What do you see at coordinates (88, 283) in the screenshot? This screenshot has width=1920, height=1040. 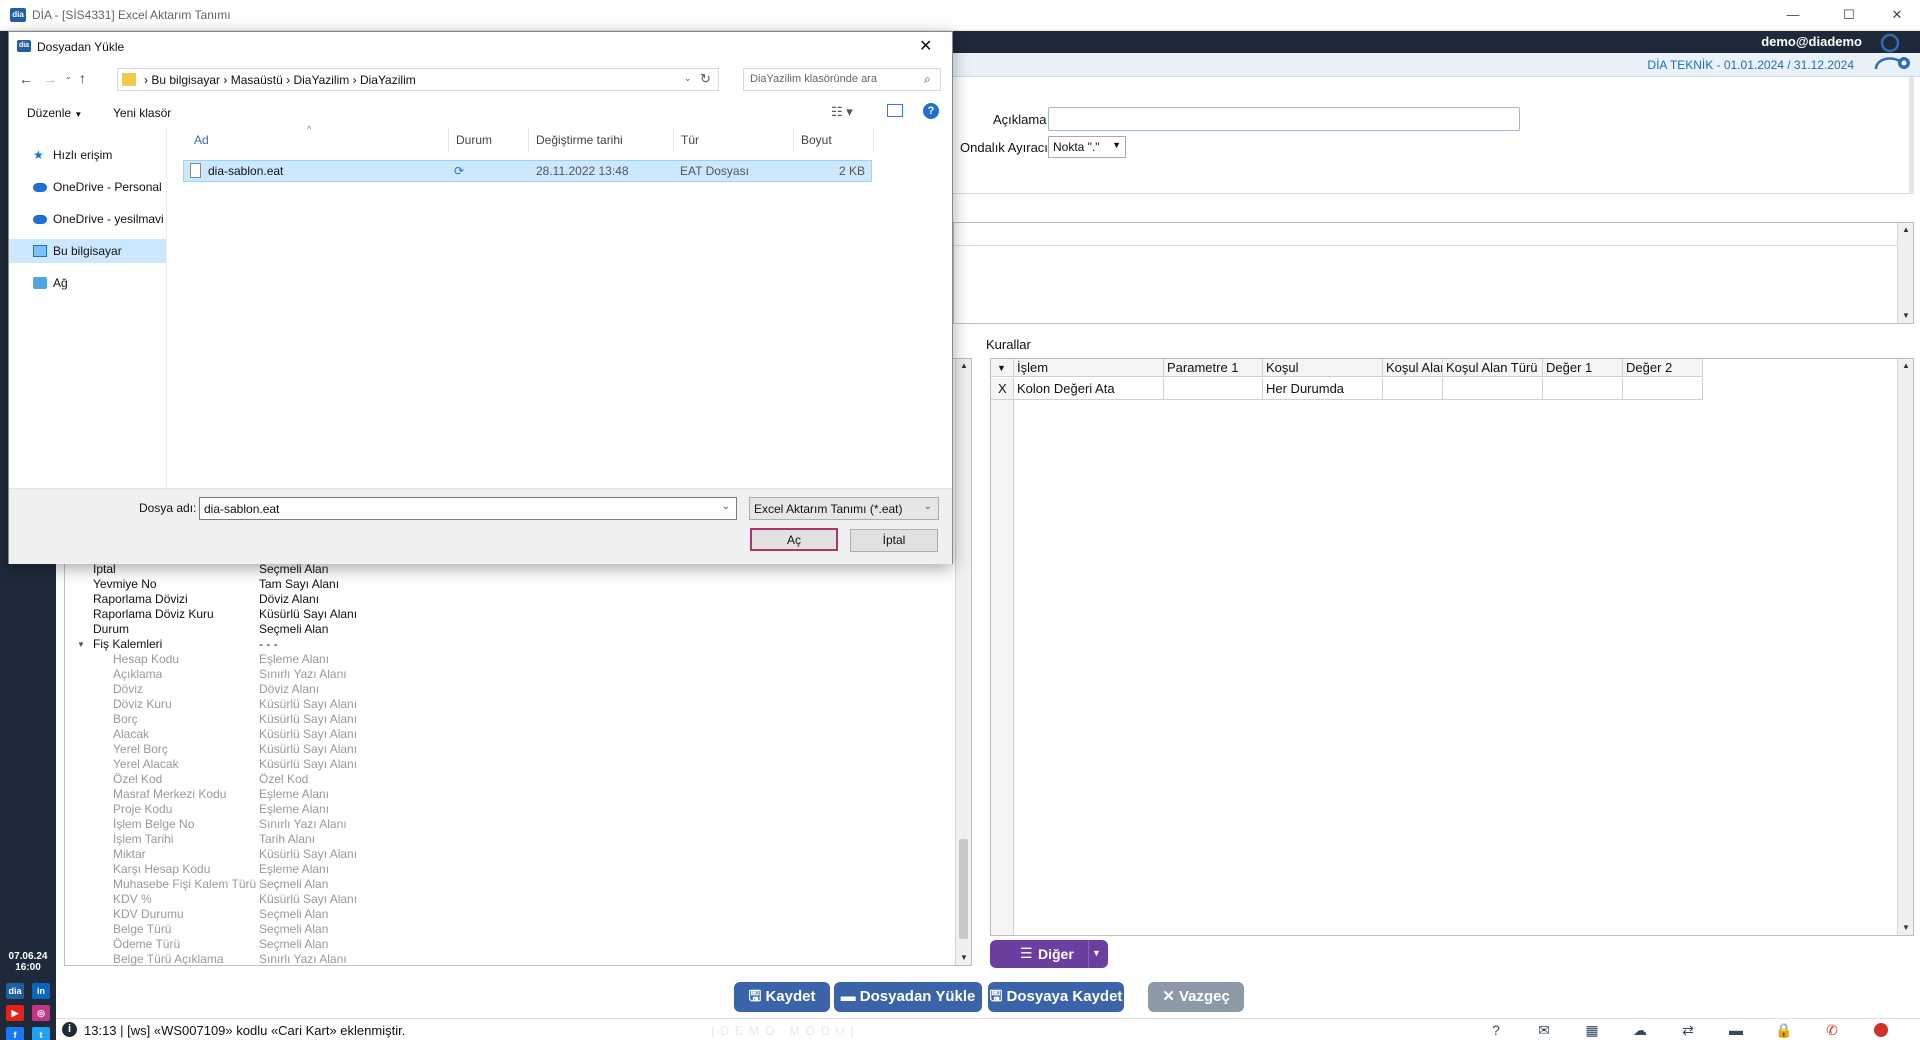 I see `nav-network: Ağ` at bounding box center [88, 283].